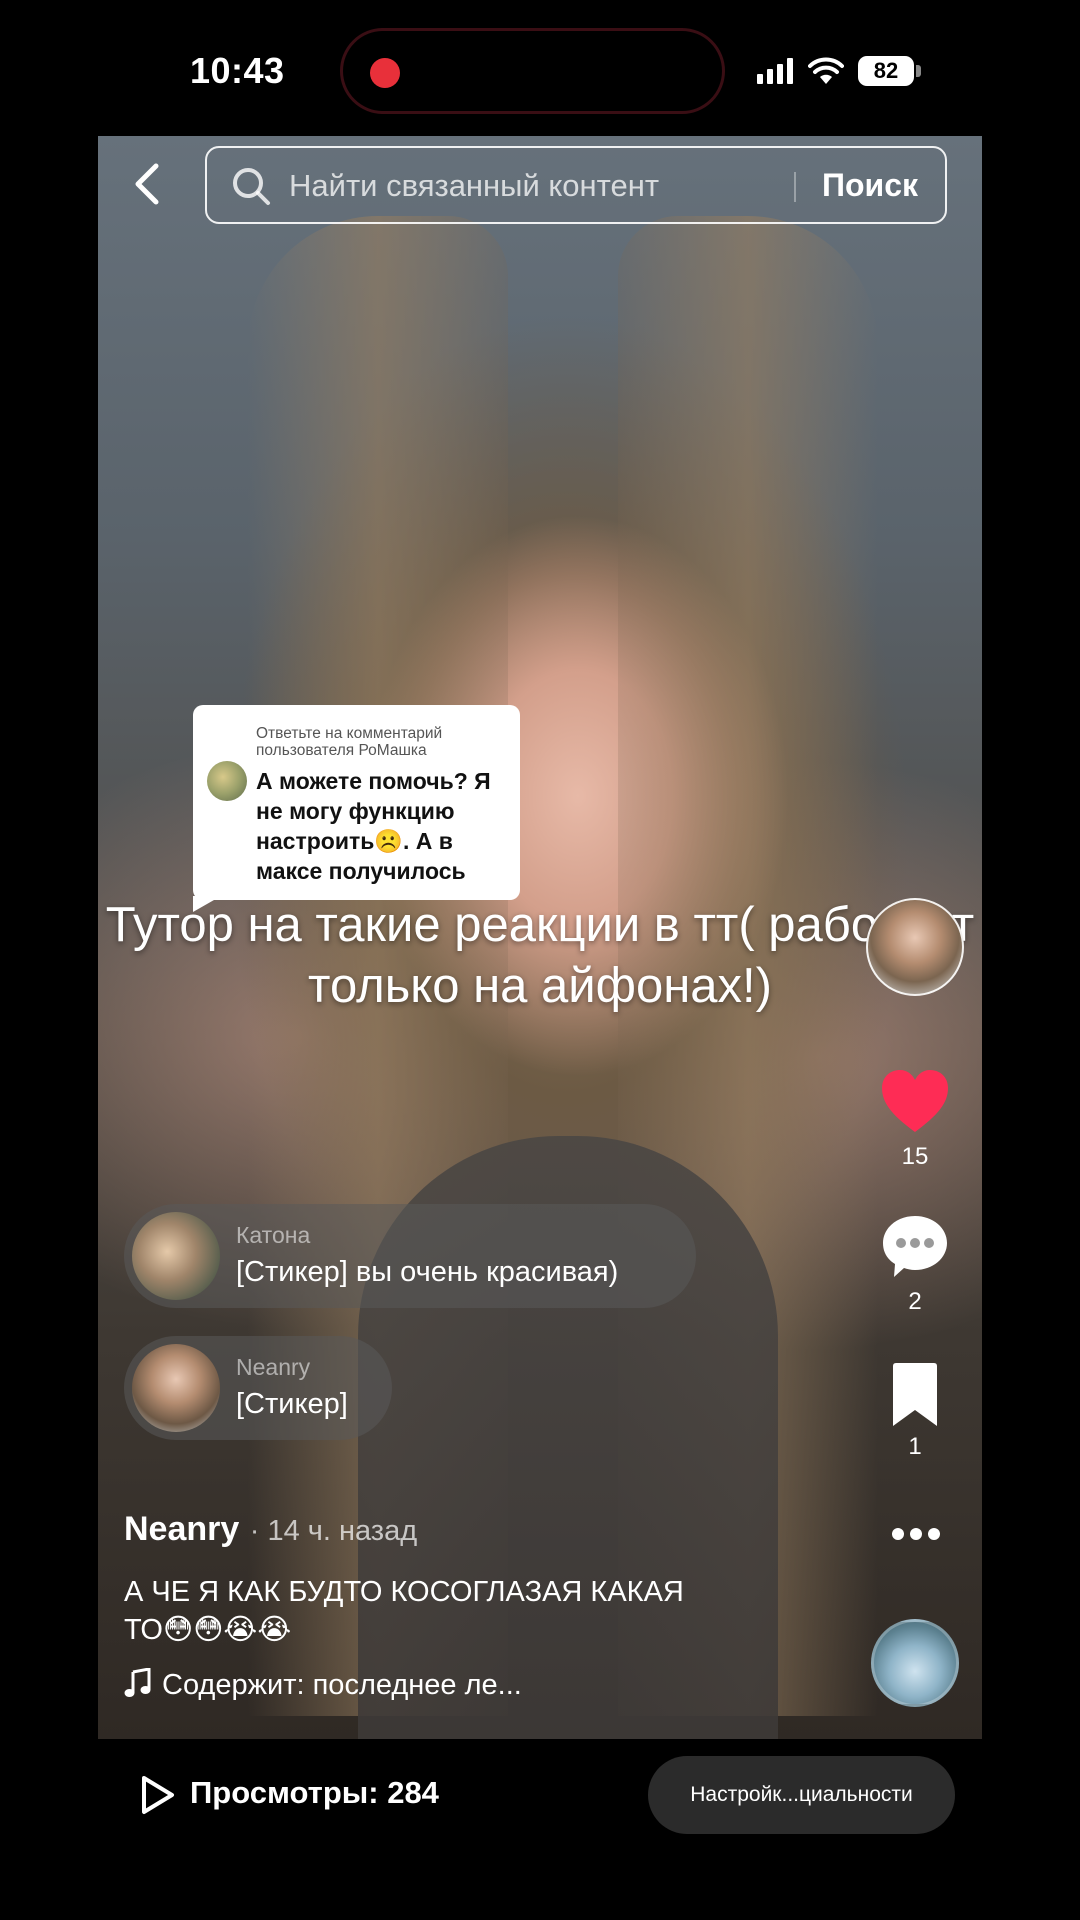 This screenshot has width=1080, height=1920. I want to click on reply-avatar, so click(227, 781).